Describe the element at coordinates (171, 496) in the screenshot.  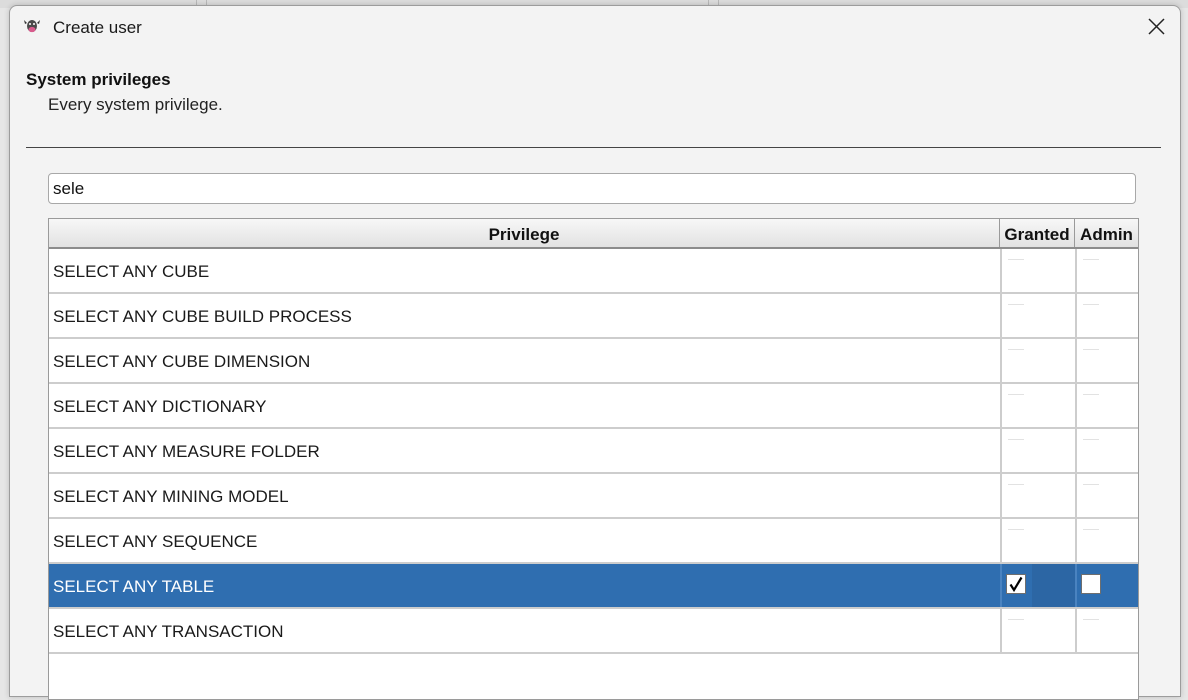
I see `privilege-name: SELECT ANY MINING MODEL` at that location.